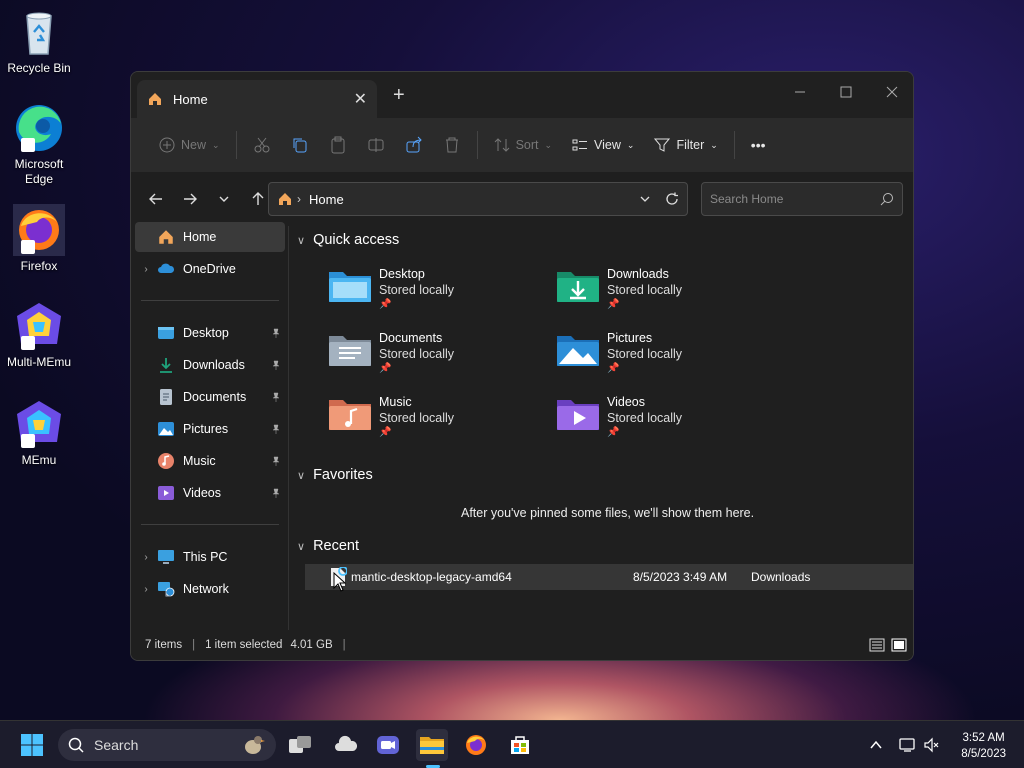 The height and width of the screenshot is (768, 1024). What do you see at coordinates (388, 745) in the screenshot?
I see `chat-button` at bounding box center [388, 745].